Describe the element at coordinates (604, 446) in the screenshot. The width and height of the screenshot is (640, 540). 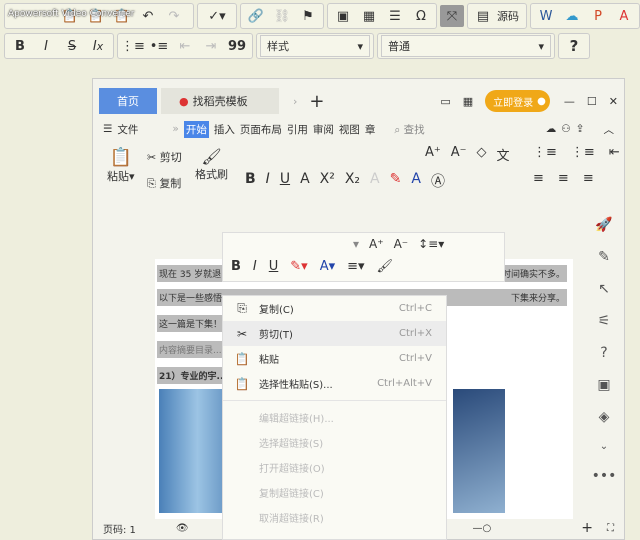
I see `chevron-down-icon: ⌄` at that location.